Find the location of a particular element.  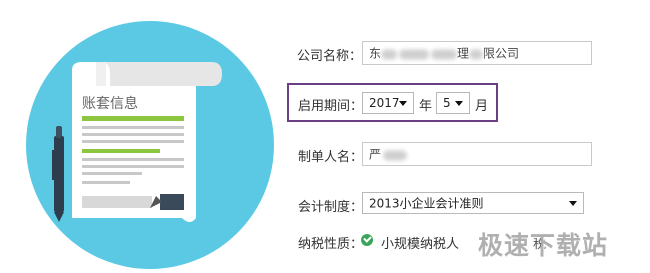

site-watermark: 极速下载站 is located at coordinates (543, 245).